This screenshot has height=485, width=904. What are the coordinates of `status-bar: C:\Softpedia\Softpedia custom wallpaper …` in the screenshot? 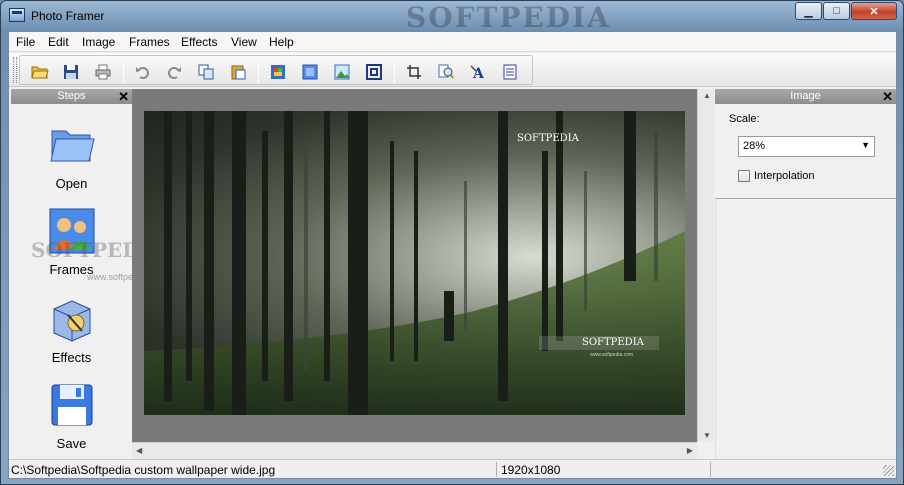 It's located at (452, 468).